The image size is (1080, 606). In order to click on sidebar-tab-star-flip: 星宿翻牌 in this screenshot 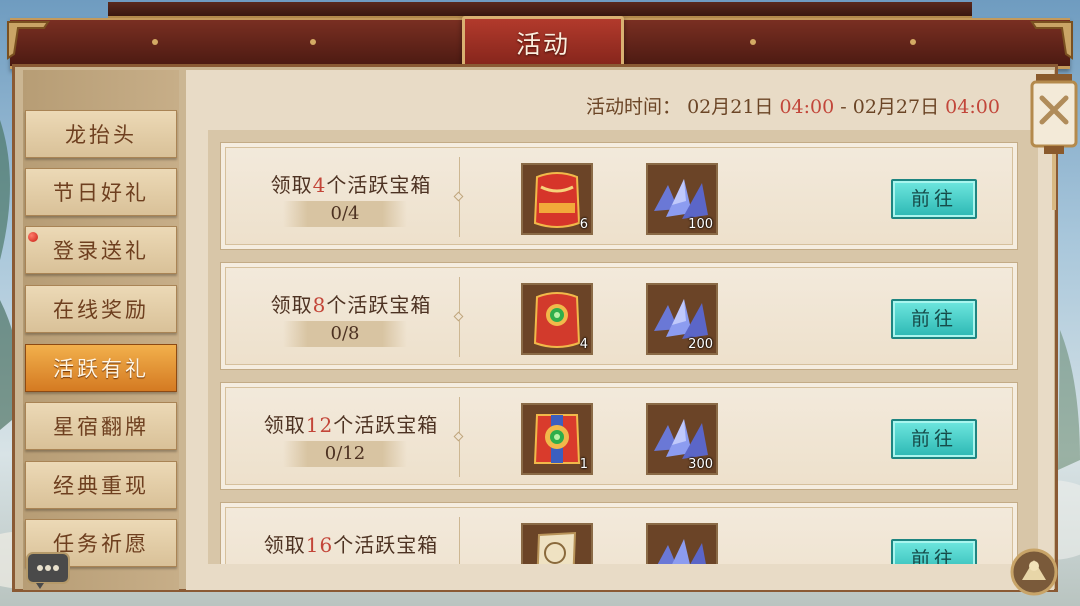, I will do `click(101, 426)`.